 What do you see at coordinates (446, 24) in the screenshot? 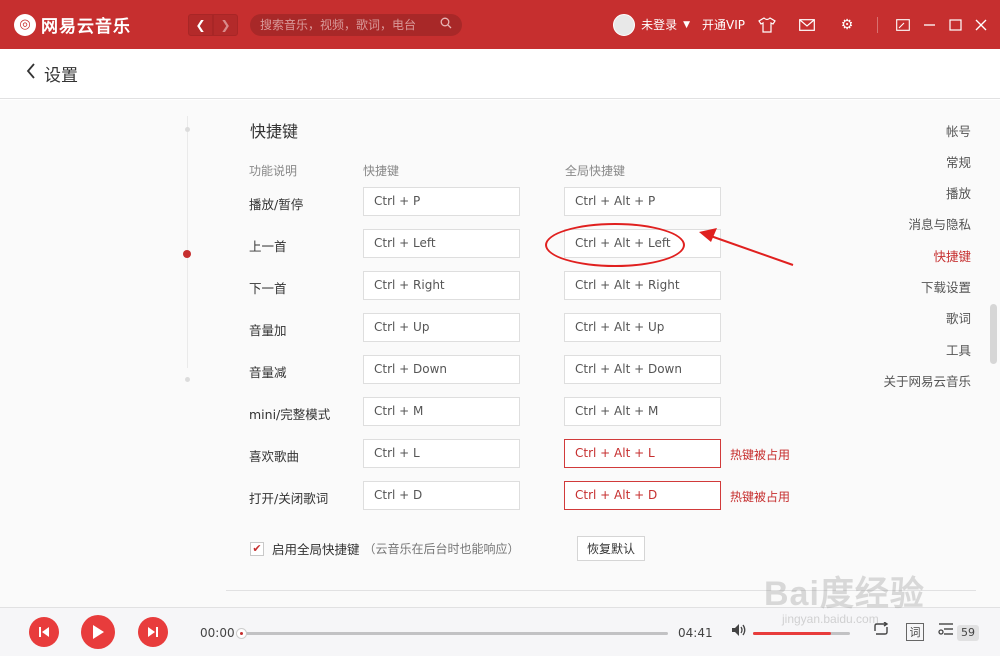
I see `search-icon` at bounding box center [446, 24].